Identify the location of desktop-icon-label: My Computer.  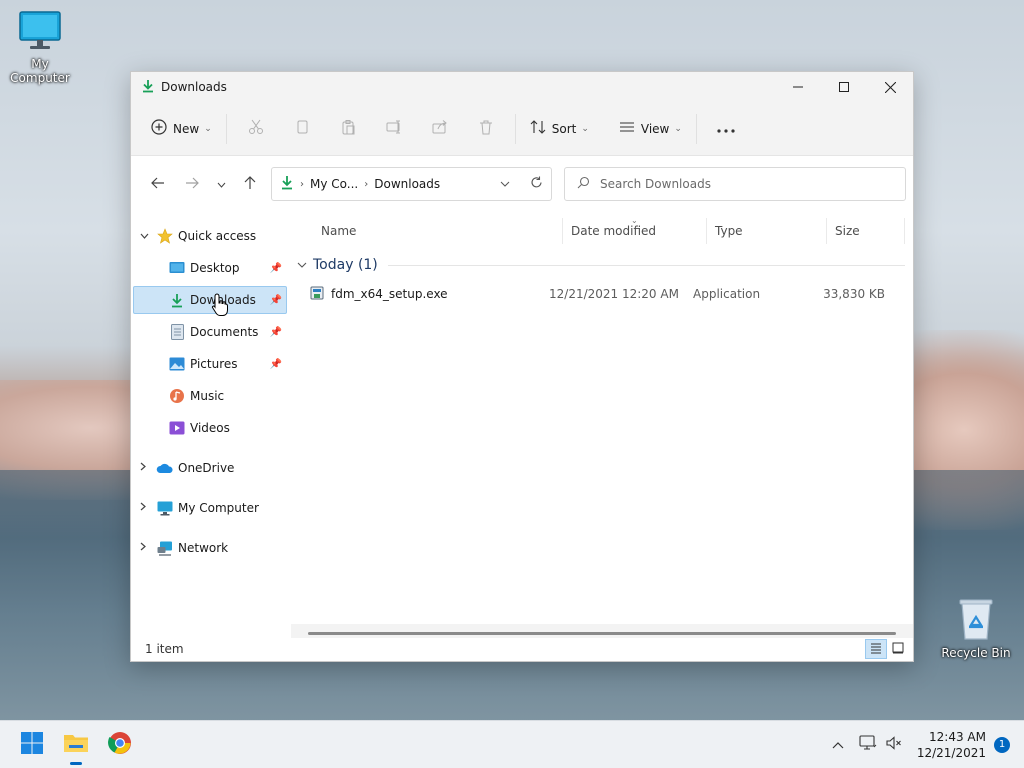
(40, 71).